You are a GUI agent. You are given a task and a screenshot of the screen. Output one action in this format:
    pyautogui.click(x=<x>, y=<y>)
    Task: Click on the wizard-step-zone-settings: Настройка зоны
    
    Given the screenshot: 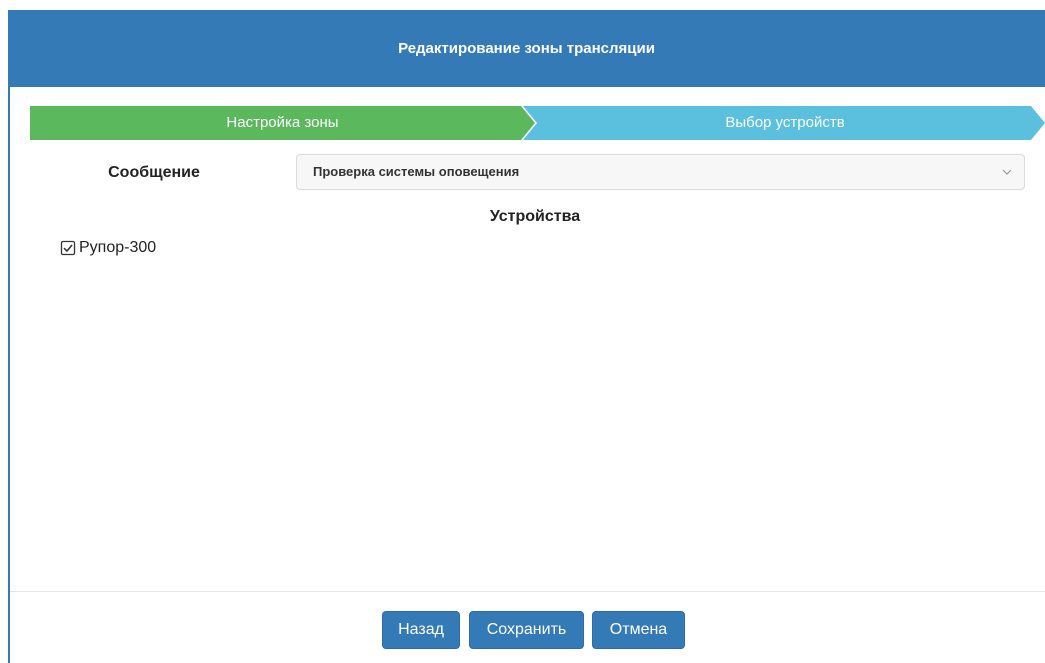 What is the action you would take?
    pyautogui.click(x=282, y=123)
    